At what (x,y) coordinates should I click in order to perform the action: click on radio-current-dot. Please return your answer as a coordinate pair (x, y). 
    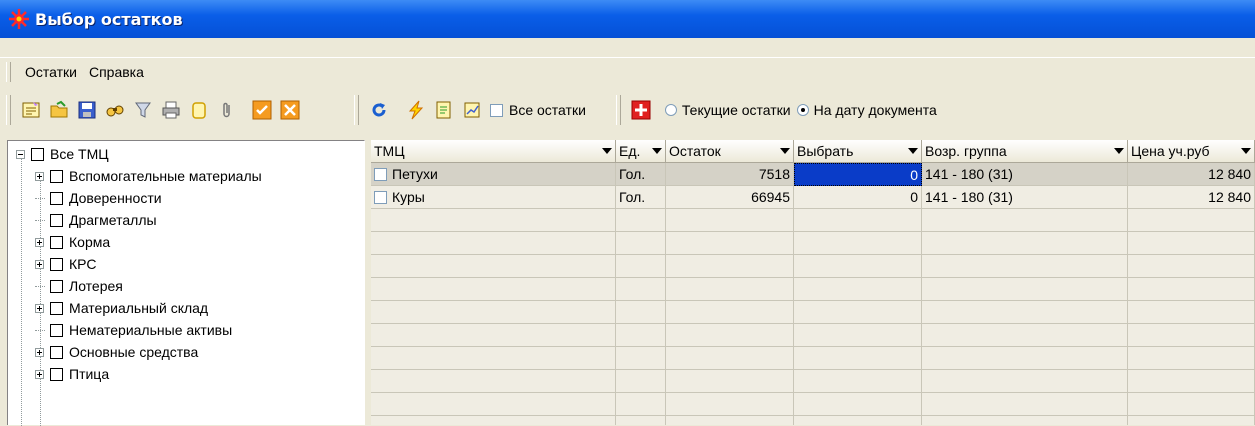
    Looking at the image, I should click on (670, 110).